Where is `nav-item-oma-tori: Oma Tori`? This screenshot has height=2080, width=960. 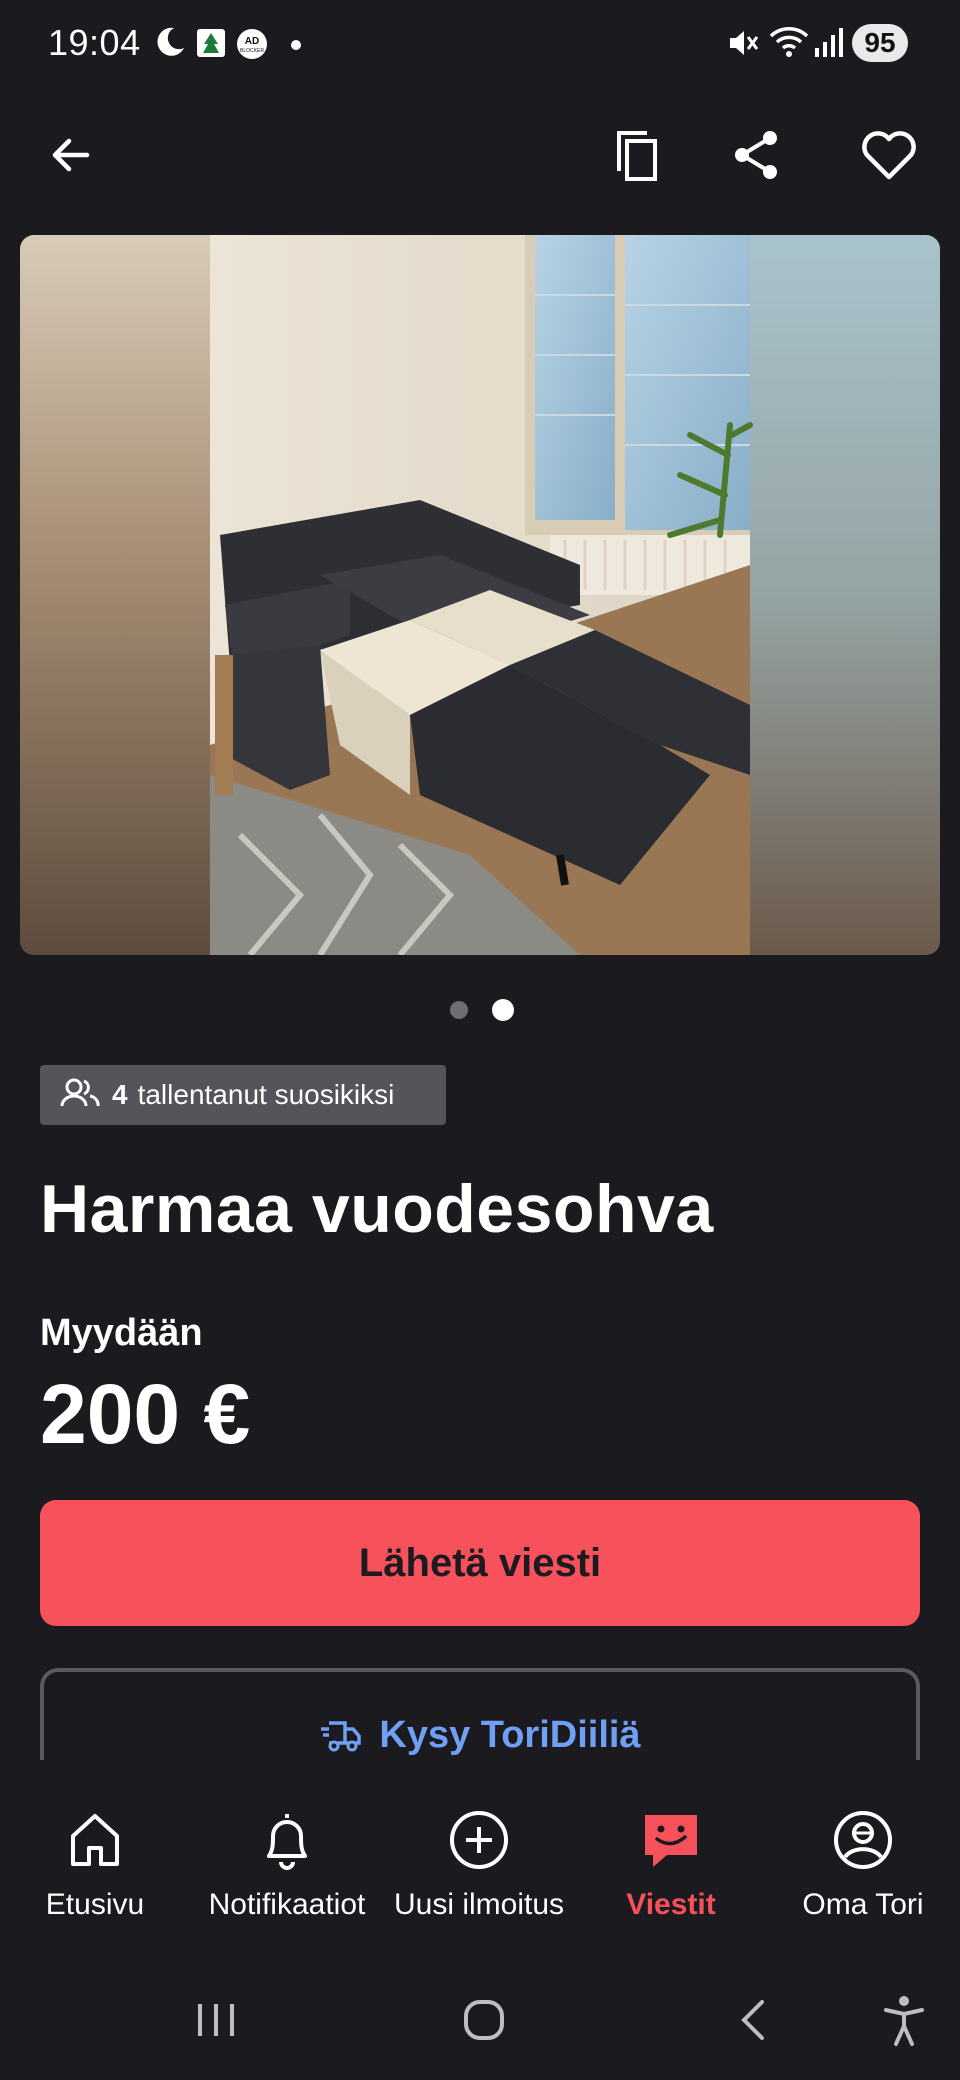
nav-item-oma-tori: Oma Tori is located at coordinates (863, 1875).